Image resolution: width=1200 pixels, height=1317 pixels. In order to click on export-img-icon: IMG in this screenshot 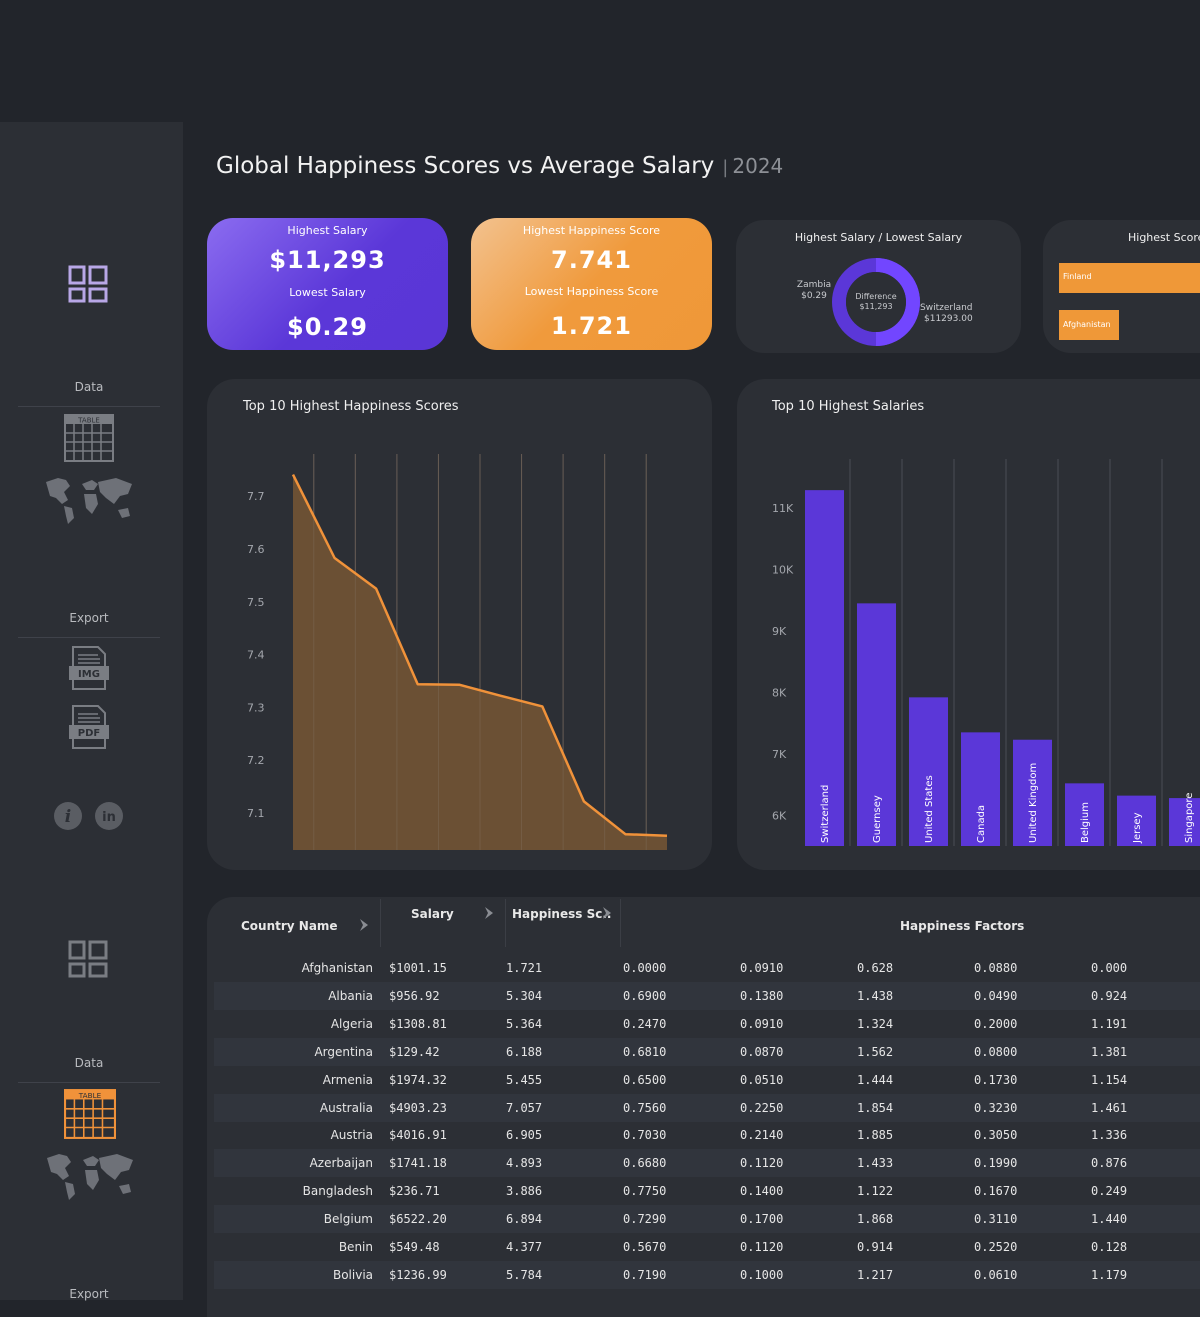, I will do `click(89, 670)`.